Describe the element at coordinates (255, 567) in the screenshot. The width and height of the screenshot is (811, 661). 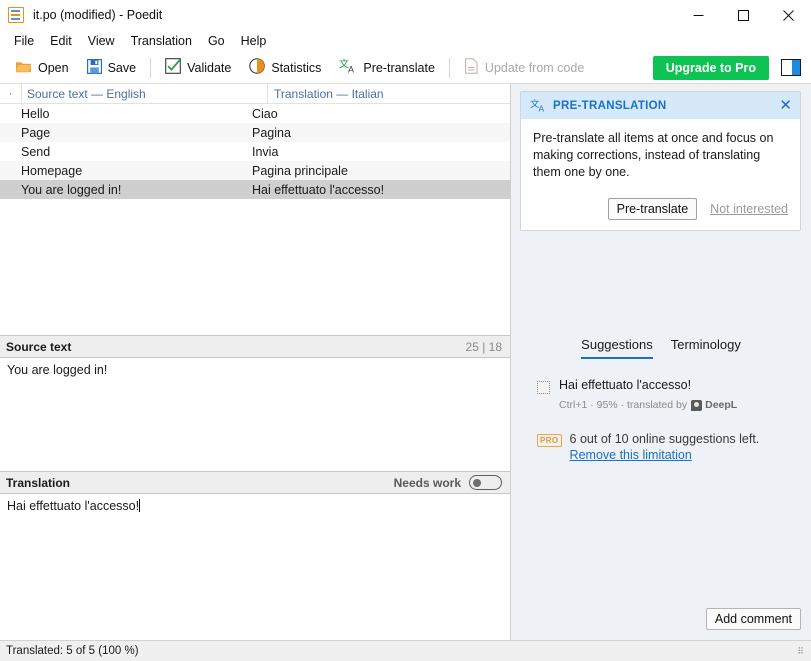
I see `translation-input: Hai effettuato l'accesso!` at that location.